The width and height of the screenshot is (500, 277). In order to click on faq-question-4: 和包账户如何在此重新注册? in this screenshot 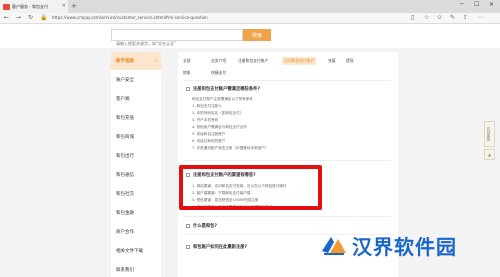, I will do `click(216, 247)`.